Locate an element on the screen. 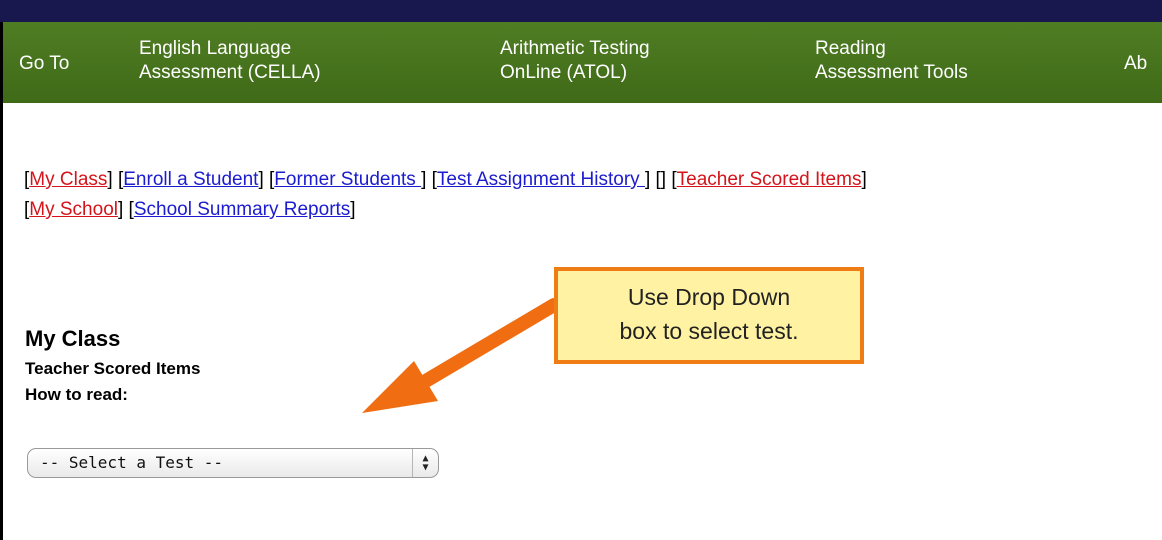 The image size is (1162, 540). nav-item-goto-label: Go To is located at coordinates (44, 63).